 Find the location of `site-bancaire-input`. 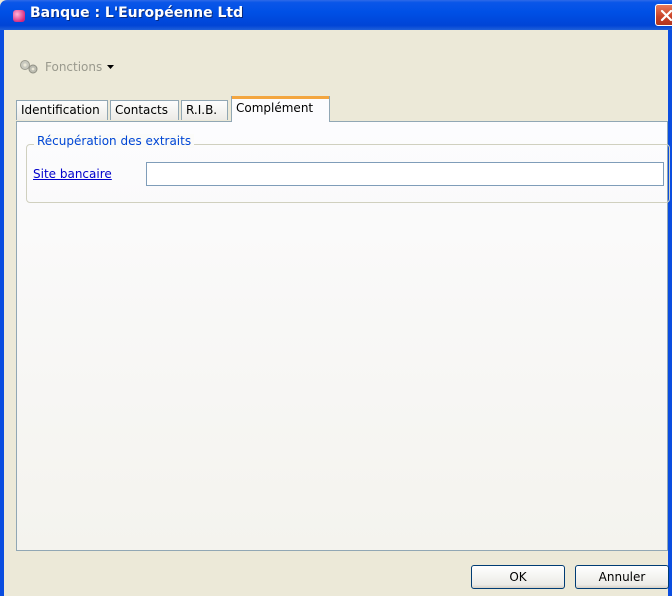

site-bancaire-input is located at coordinates (405, 174).